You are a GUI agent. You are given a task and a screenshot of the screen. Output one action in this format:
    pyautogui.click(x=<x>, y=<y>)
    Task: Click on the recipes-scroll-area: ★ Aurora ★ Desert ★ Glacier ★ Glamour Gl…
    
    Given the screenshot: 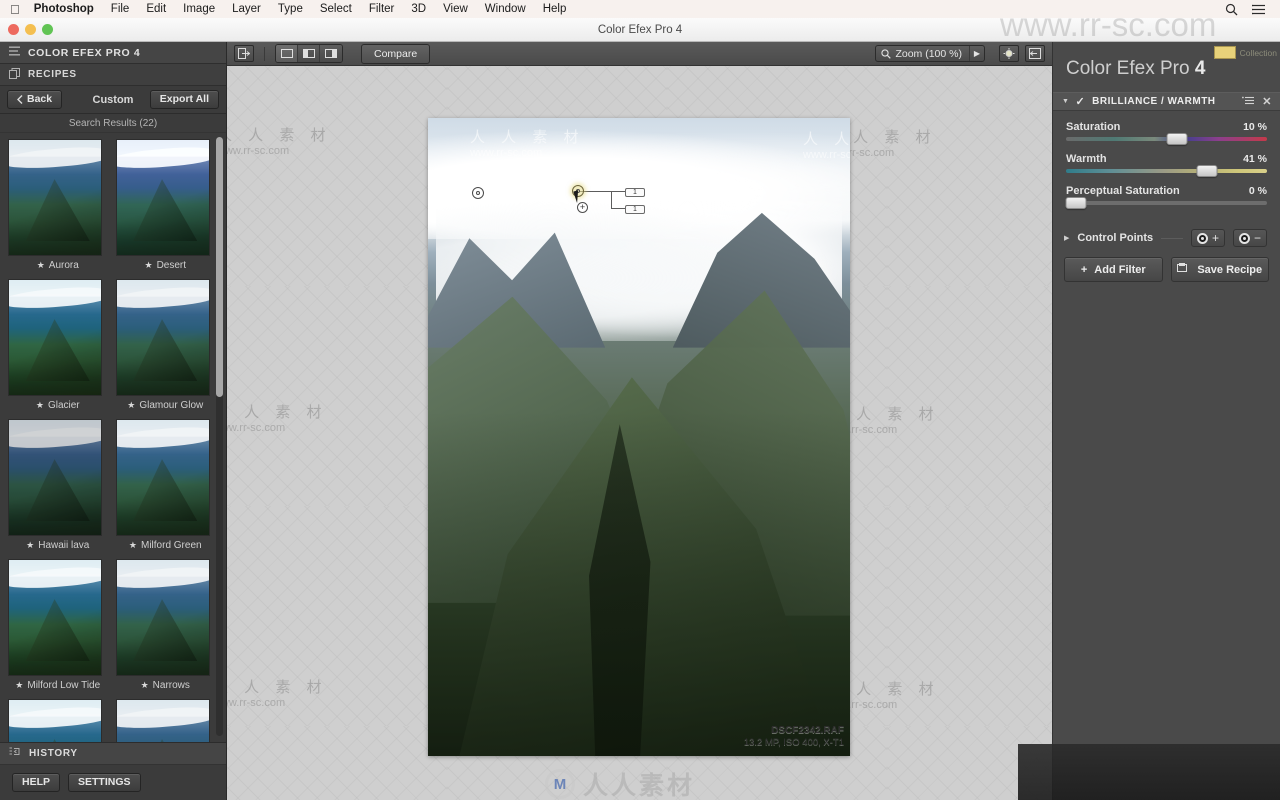 What is the action you would take?
    pyautogui.click(x=113, y=437)
    